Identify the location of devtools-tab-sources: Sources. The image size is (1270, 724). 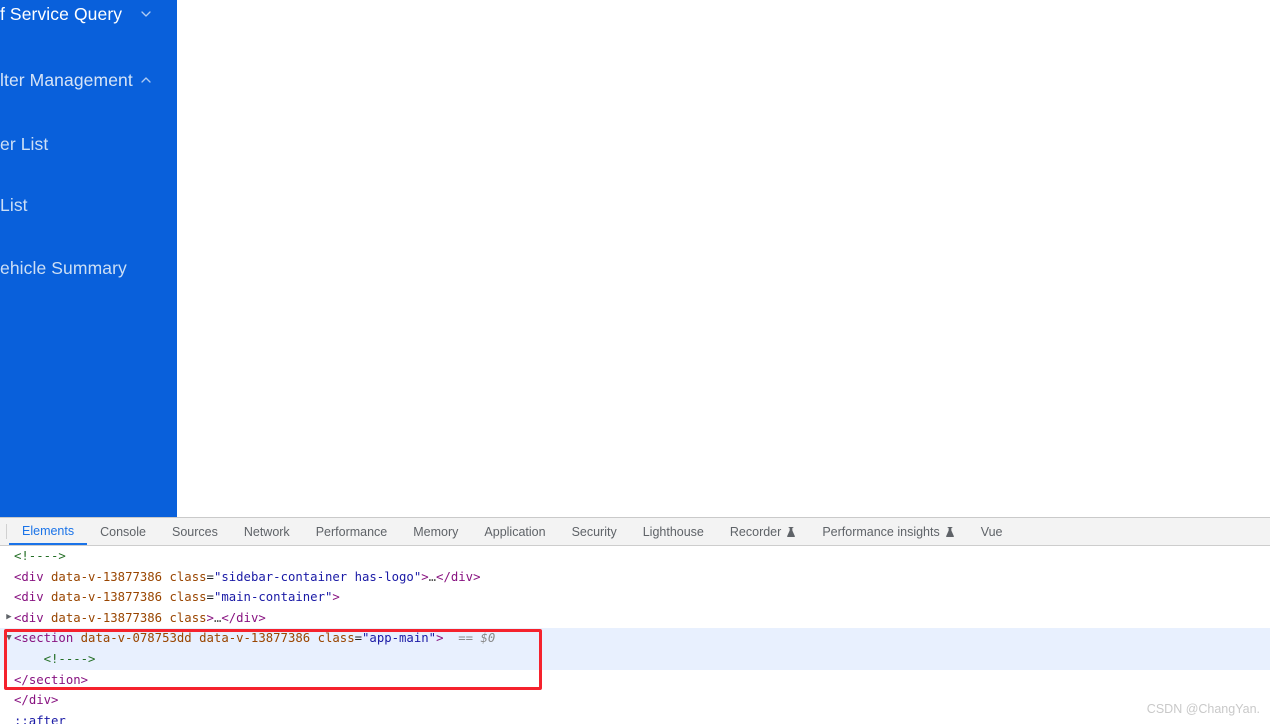
(195, 531).